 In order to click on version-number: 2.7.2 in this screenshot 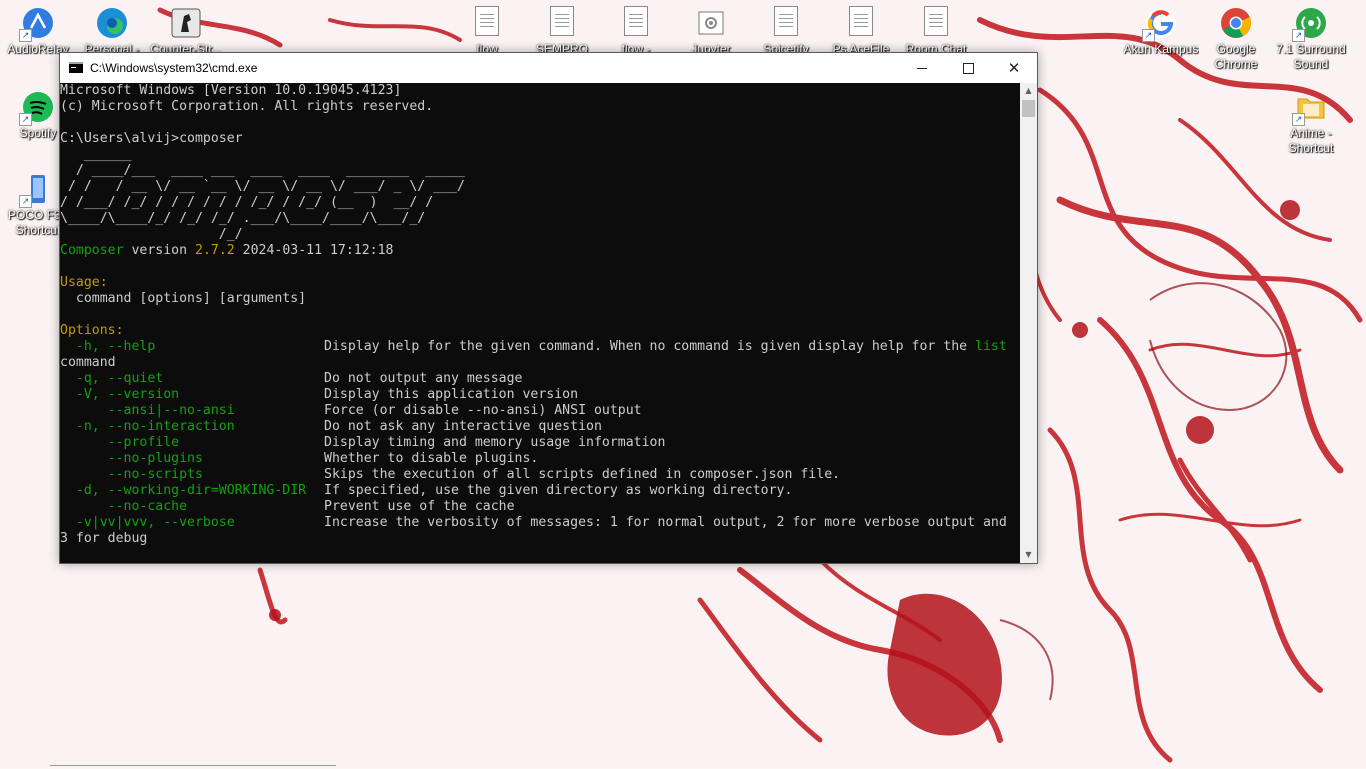, I will do `click(215, 250)`.